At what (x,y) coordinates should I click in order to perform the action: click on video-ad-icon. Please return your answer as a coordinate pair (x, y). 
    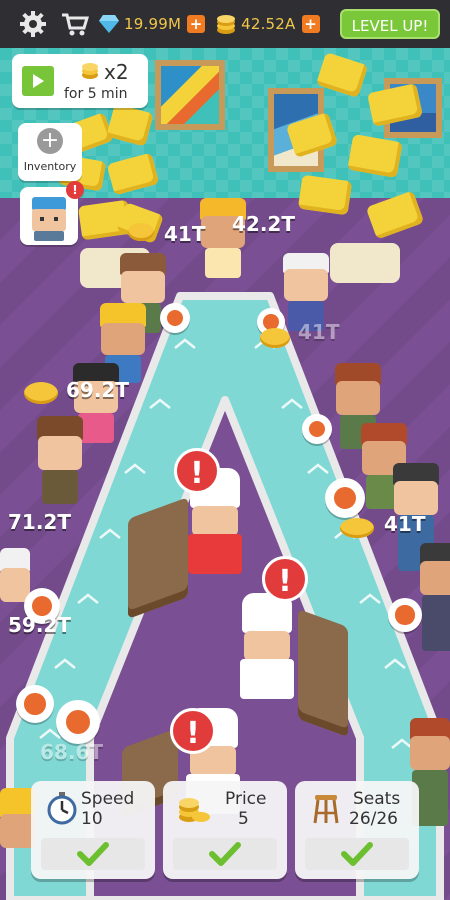
    Looking at the image, I should click on (38, 81).